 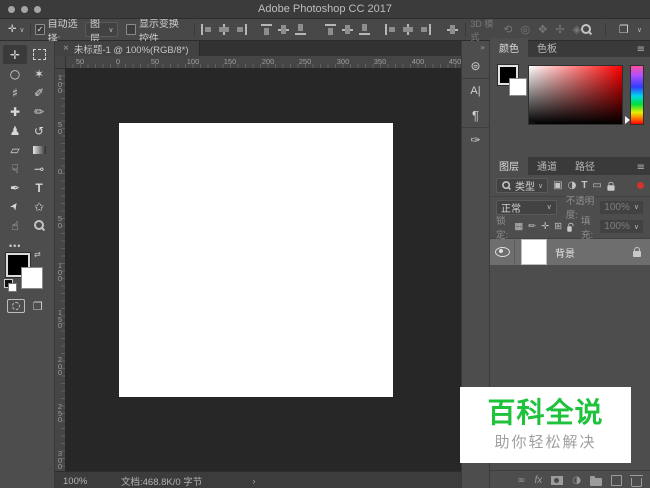 I want to click on show-transform-checkbox, so click(x=131, y=29).